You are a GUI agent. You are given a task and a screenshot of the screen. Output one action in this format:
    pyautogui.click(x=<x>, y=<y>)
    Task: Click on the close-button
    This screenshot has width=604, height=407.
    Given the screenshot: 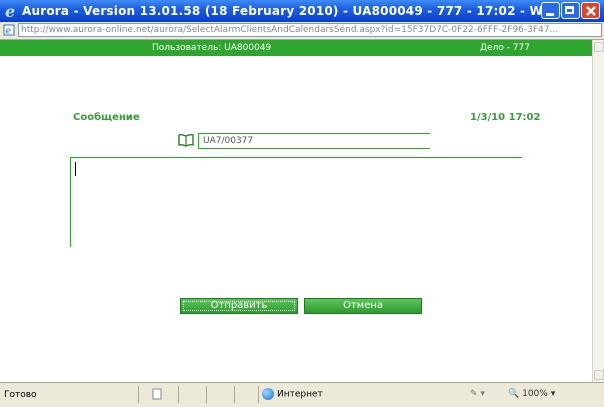 What is the action you would take?
    pyautogui.click(x=590, y=10)
    